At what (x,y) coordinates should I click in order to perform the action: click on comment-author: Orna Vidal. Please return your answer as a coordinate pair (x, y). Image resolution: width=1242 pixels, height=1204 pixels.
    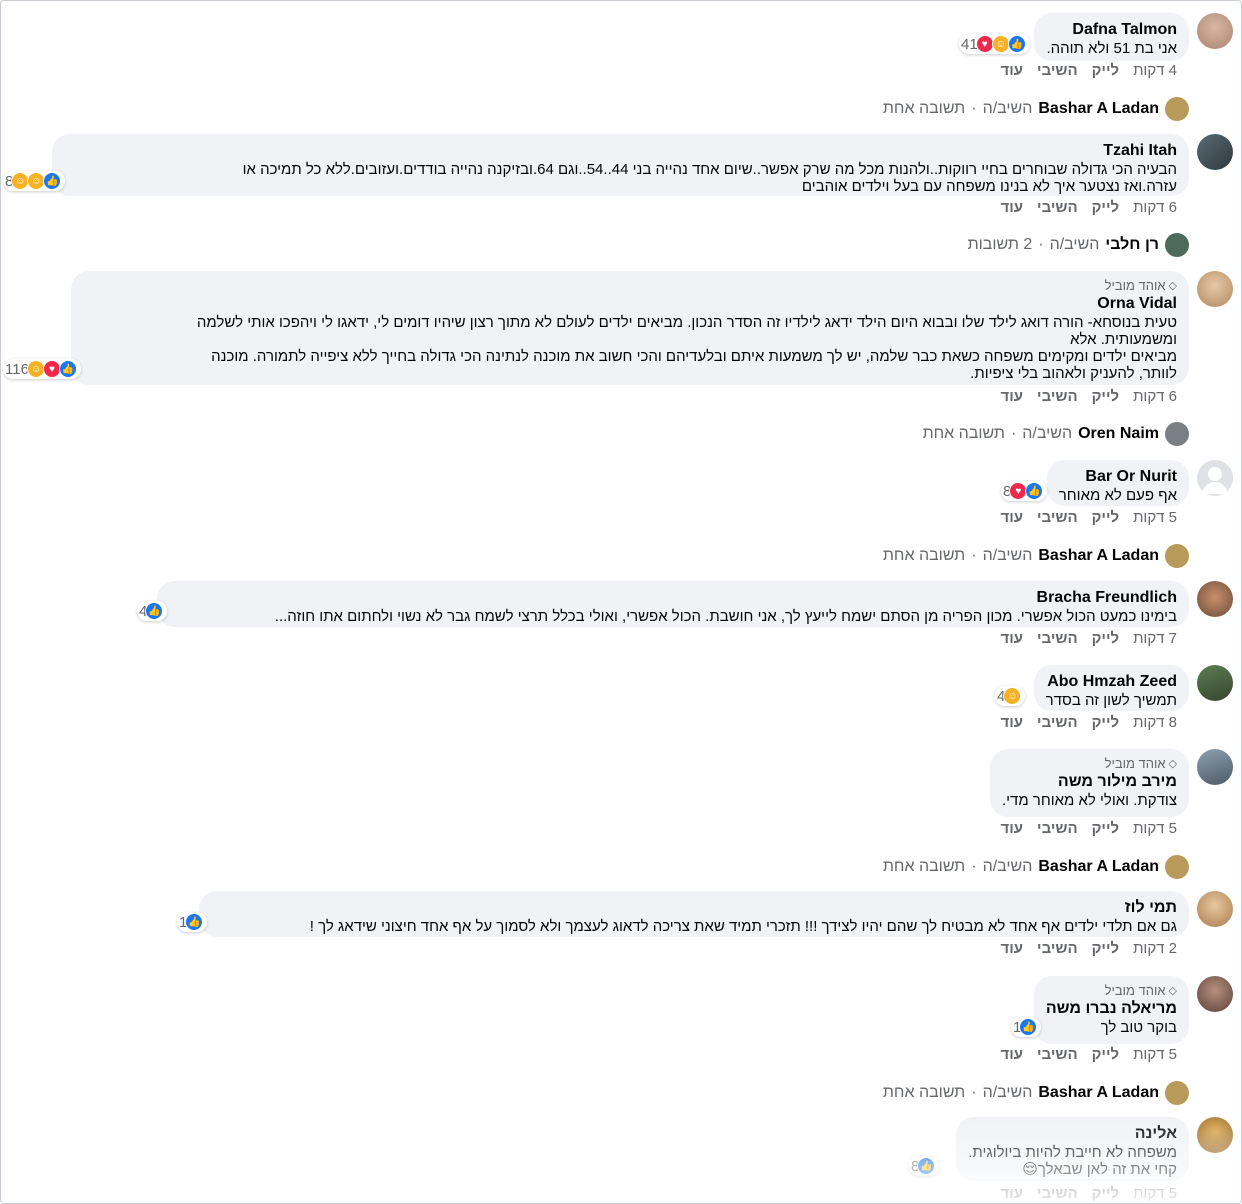
    Looking at the image, I should click on (630, 304).